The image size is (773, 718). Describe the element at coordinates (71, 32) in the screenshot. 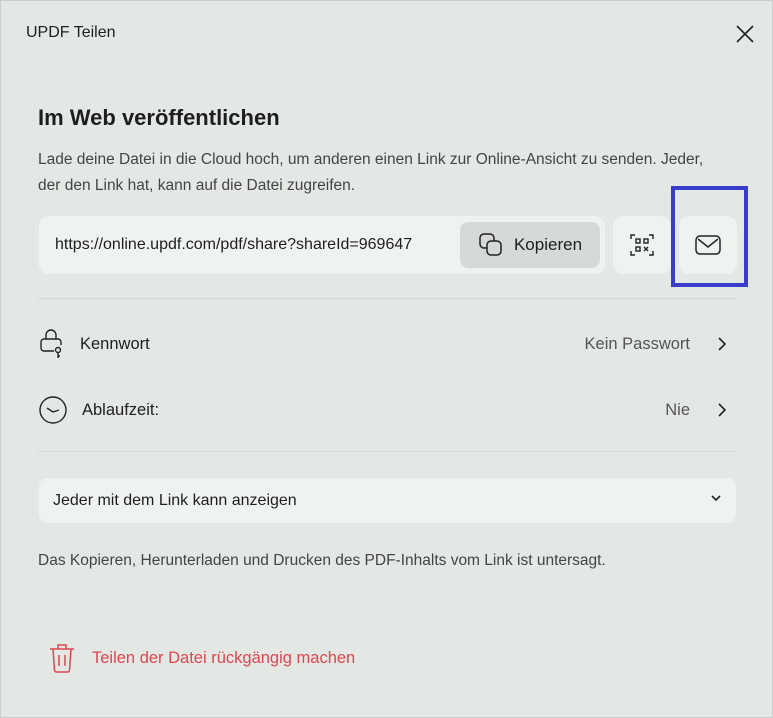

I see `dialog-title: UPDF Teilen` at that location.